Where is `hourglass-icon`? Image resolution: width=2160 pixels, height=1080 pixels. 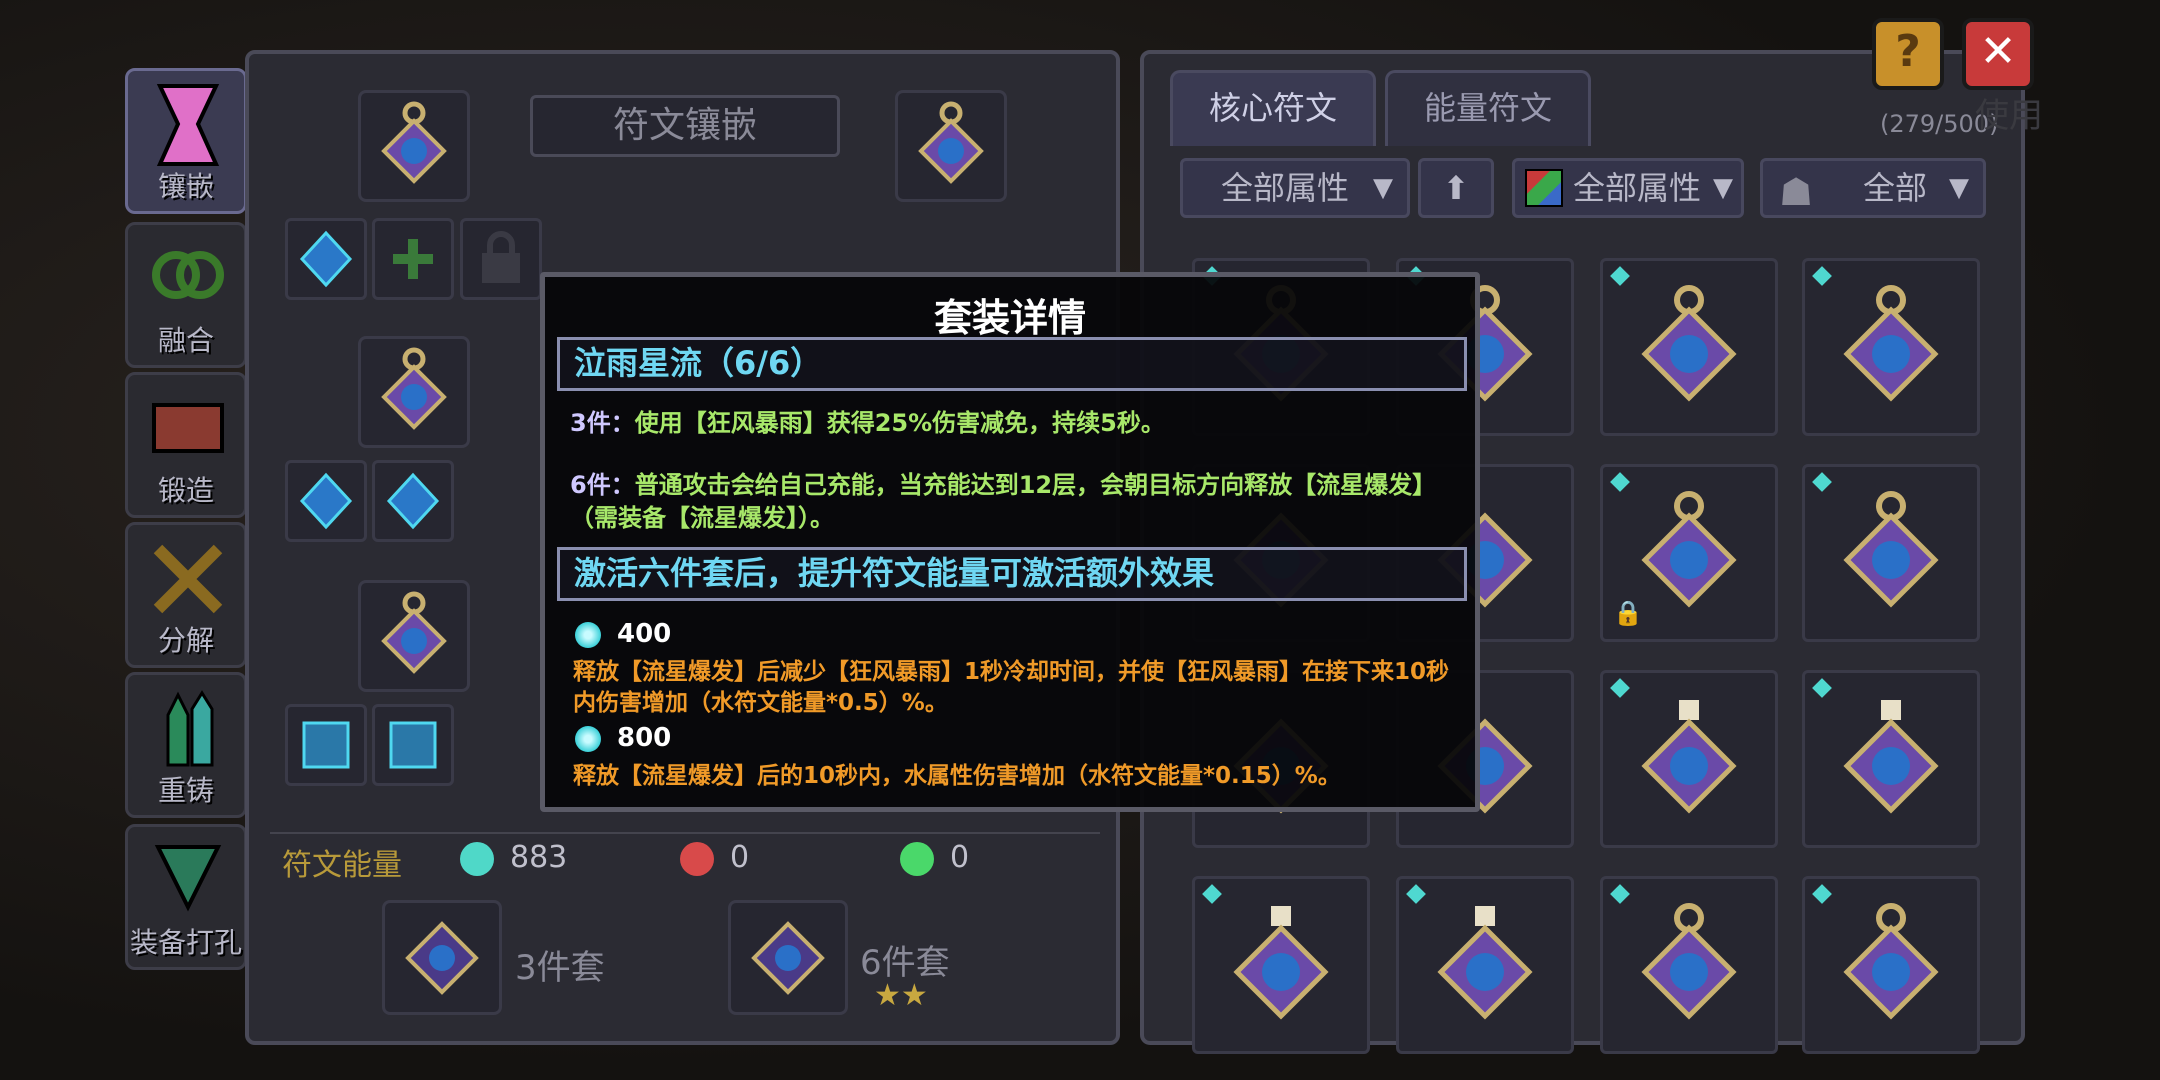 hourglass-icon is located at coordinates (188, 125).